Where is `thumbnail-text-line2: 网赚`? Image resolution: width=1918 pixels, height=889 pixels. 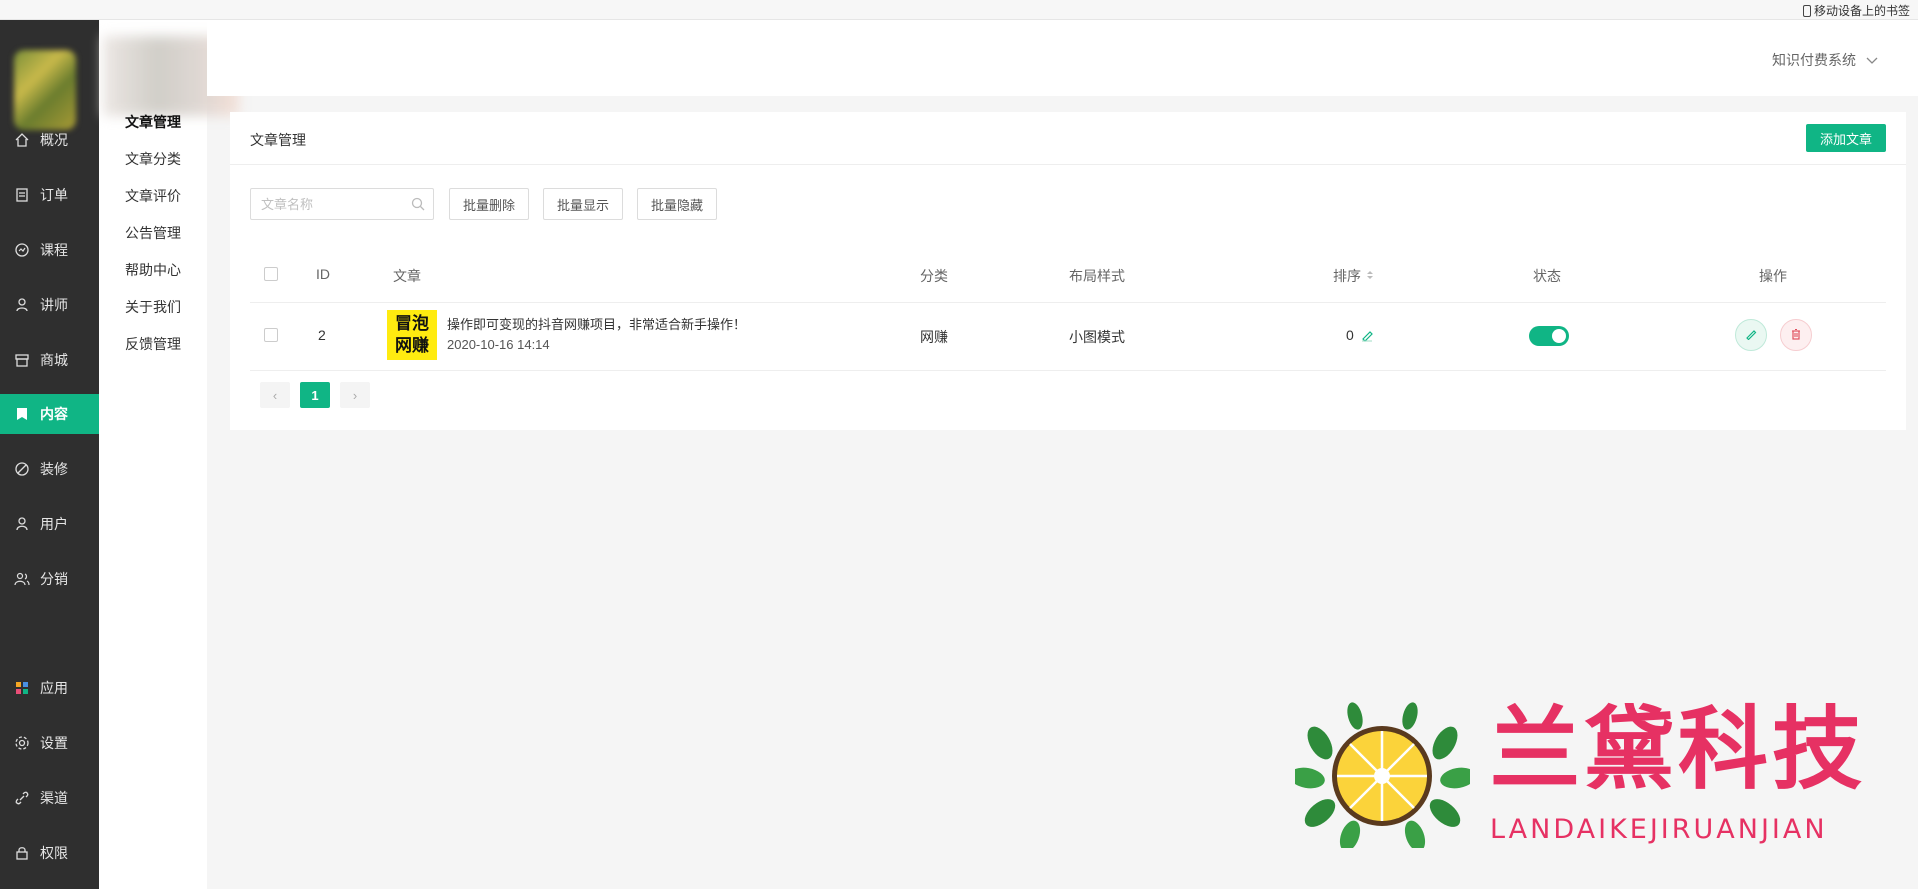
thumbnail-text-line2: 网赚 is located at coordinates (412, 345).